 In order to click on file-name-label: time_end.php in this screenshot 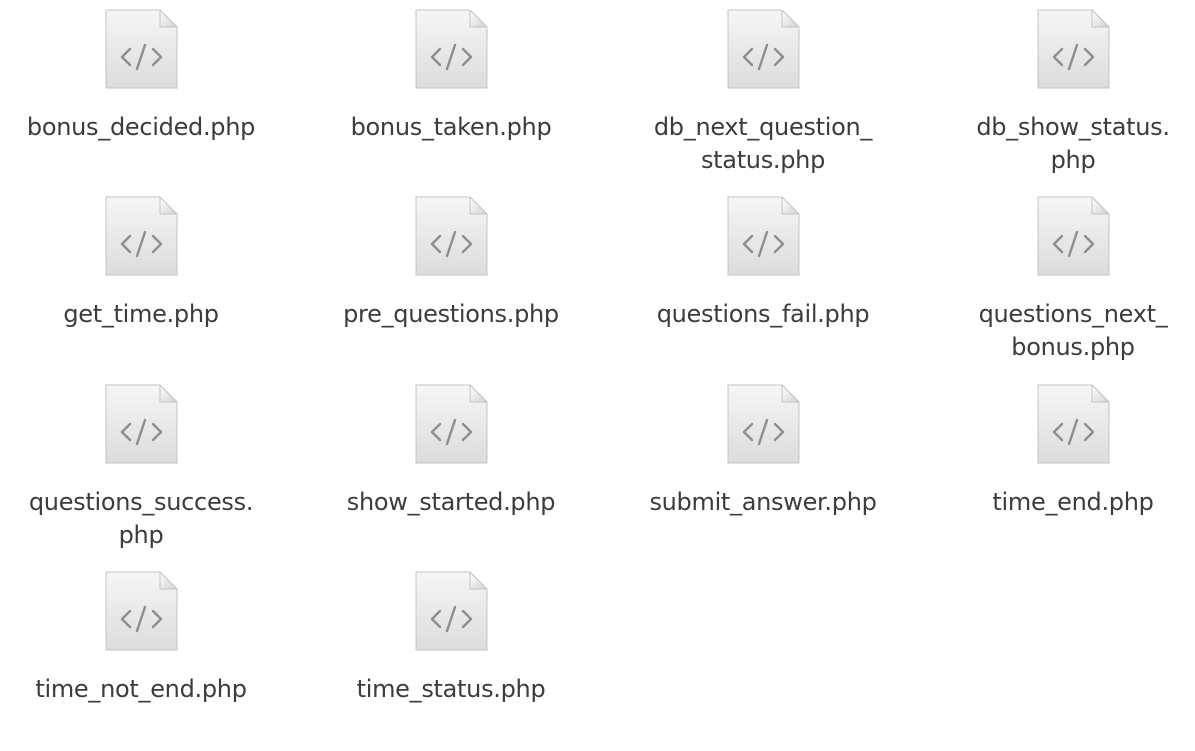, I will do `click(1073, 502)`.